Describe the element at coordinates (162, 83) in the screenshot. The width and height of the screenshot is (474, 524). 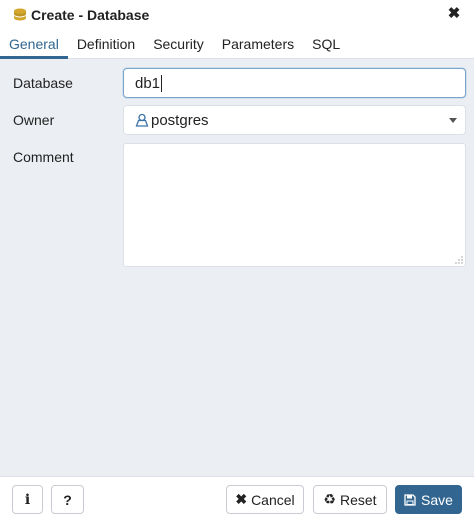
I see `text-caret` at that location.